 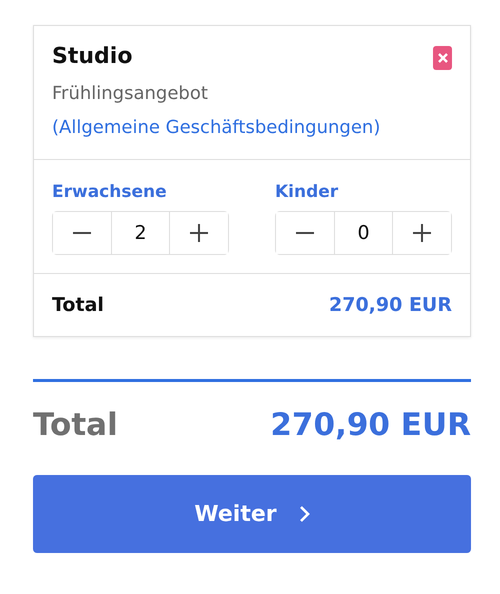 I want to click on continue-button: Weiter, so click(x=252, y=514).